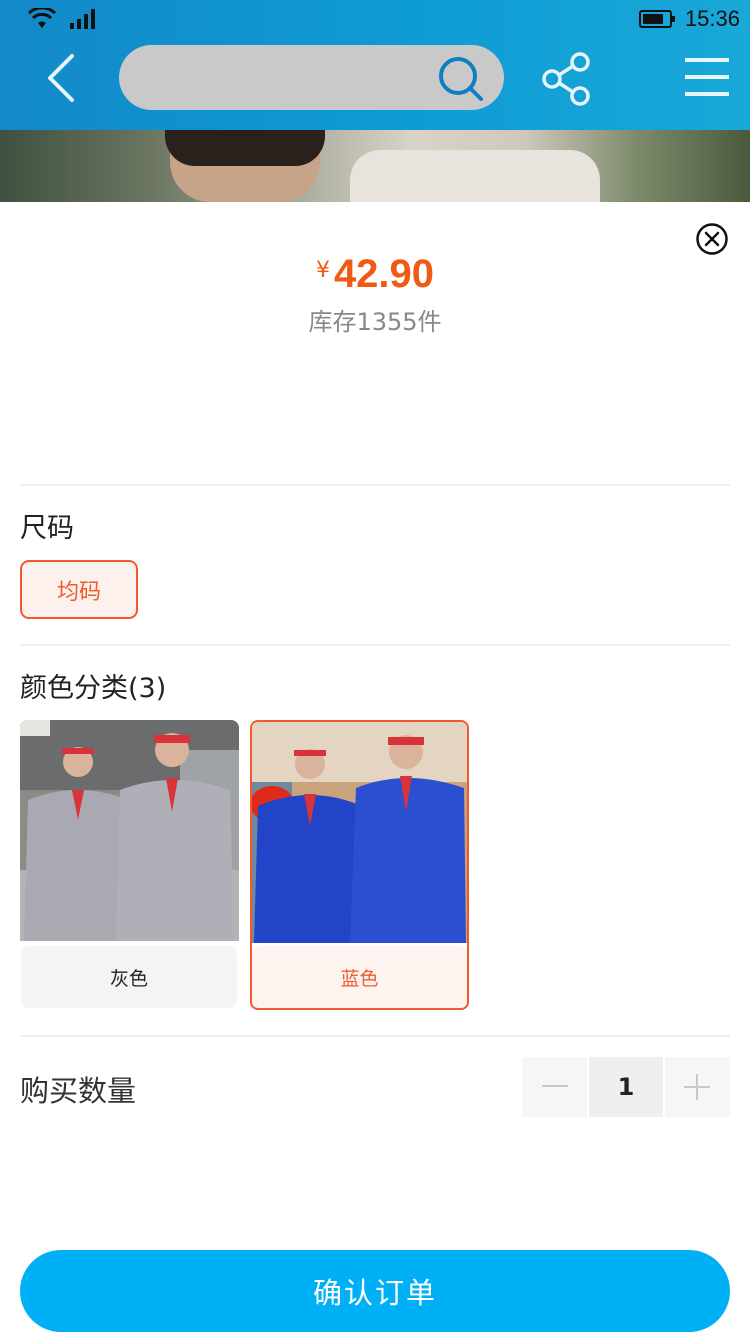 The image size is (750, 1337). I want to click on status-right: 15:36, so click(689, 19).